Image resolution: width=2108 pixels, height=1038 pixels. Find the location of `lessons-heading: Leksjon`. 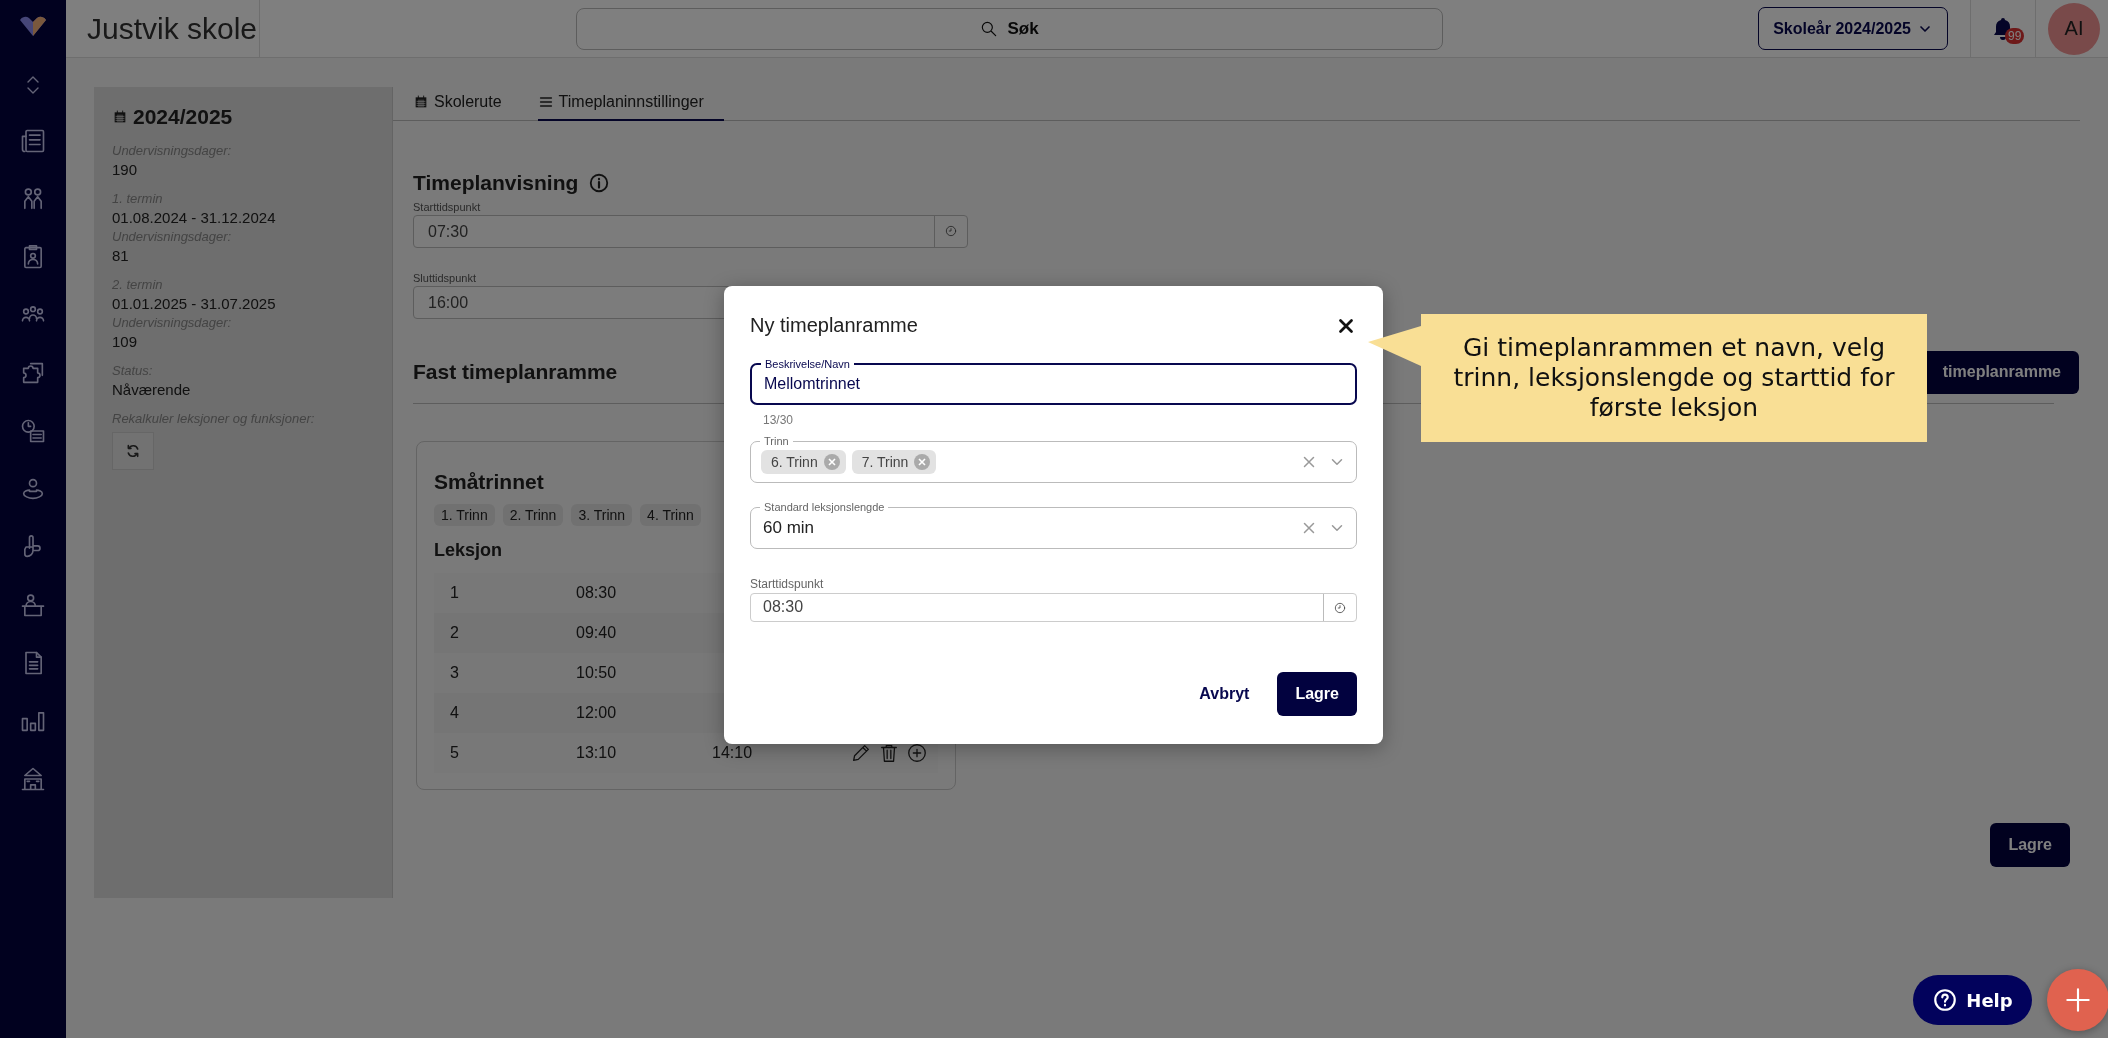

lessons-heading: Leksjon is located at coordinates (469, 550).